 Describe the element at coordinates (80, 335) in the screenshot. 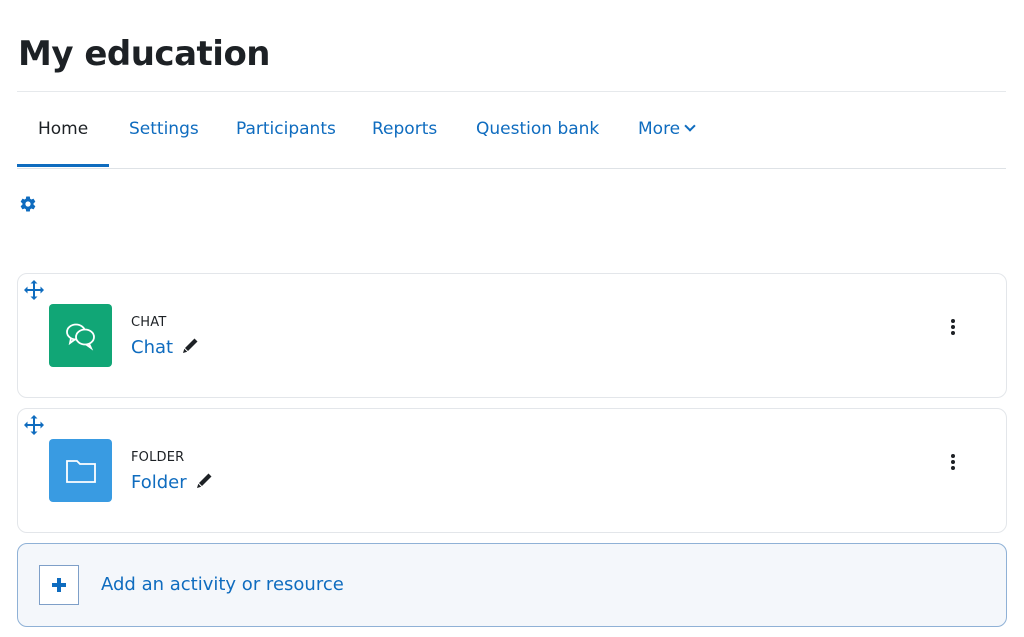

I see `chat-icon` at that location.